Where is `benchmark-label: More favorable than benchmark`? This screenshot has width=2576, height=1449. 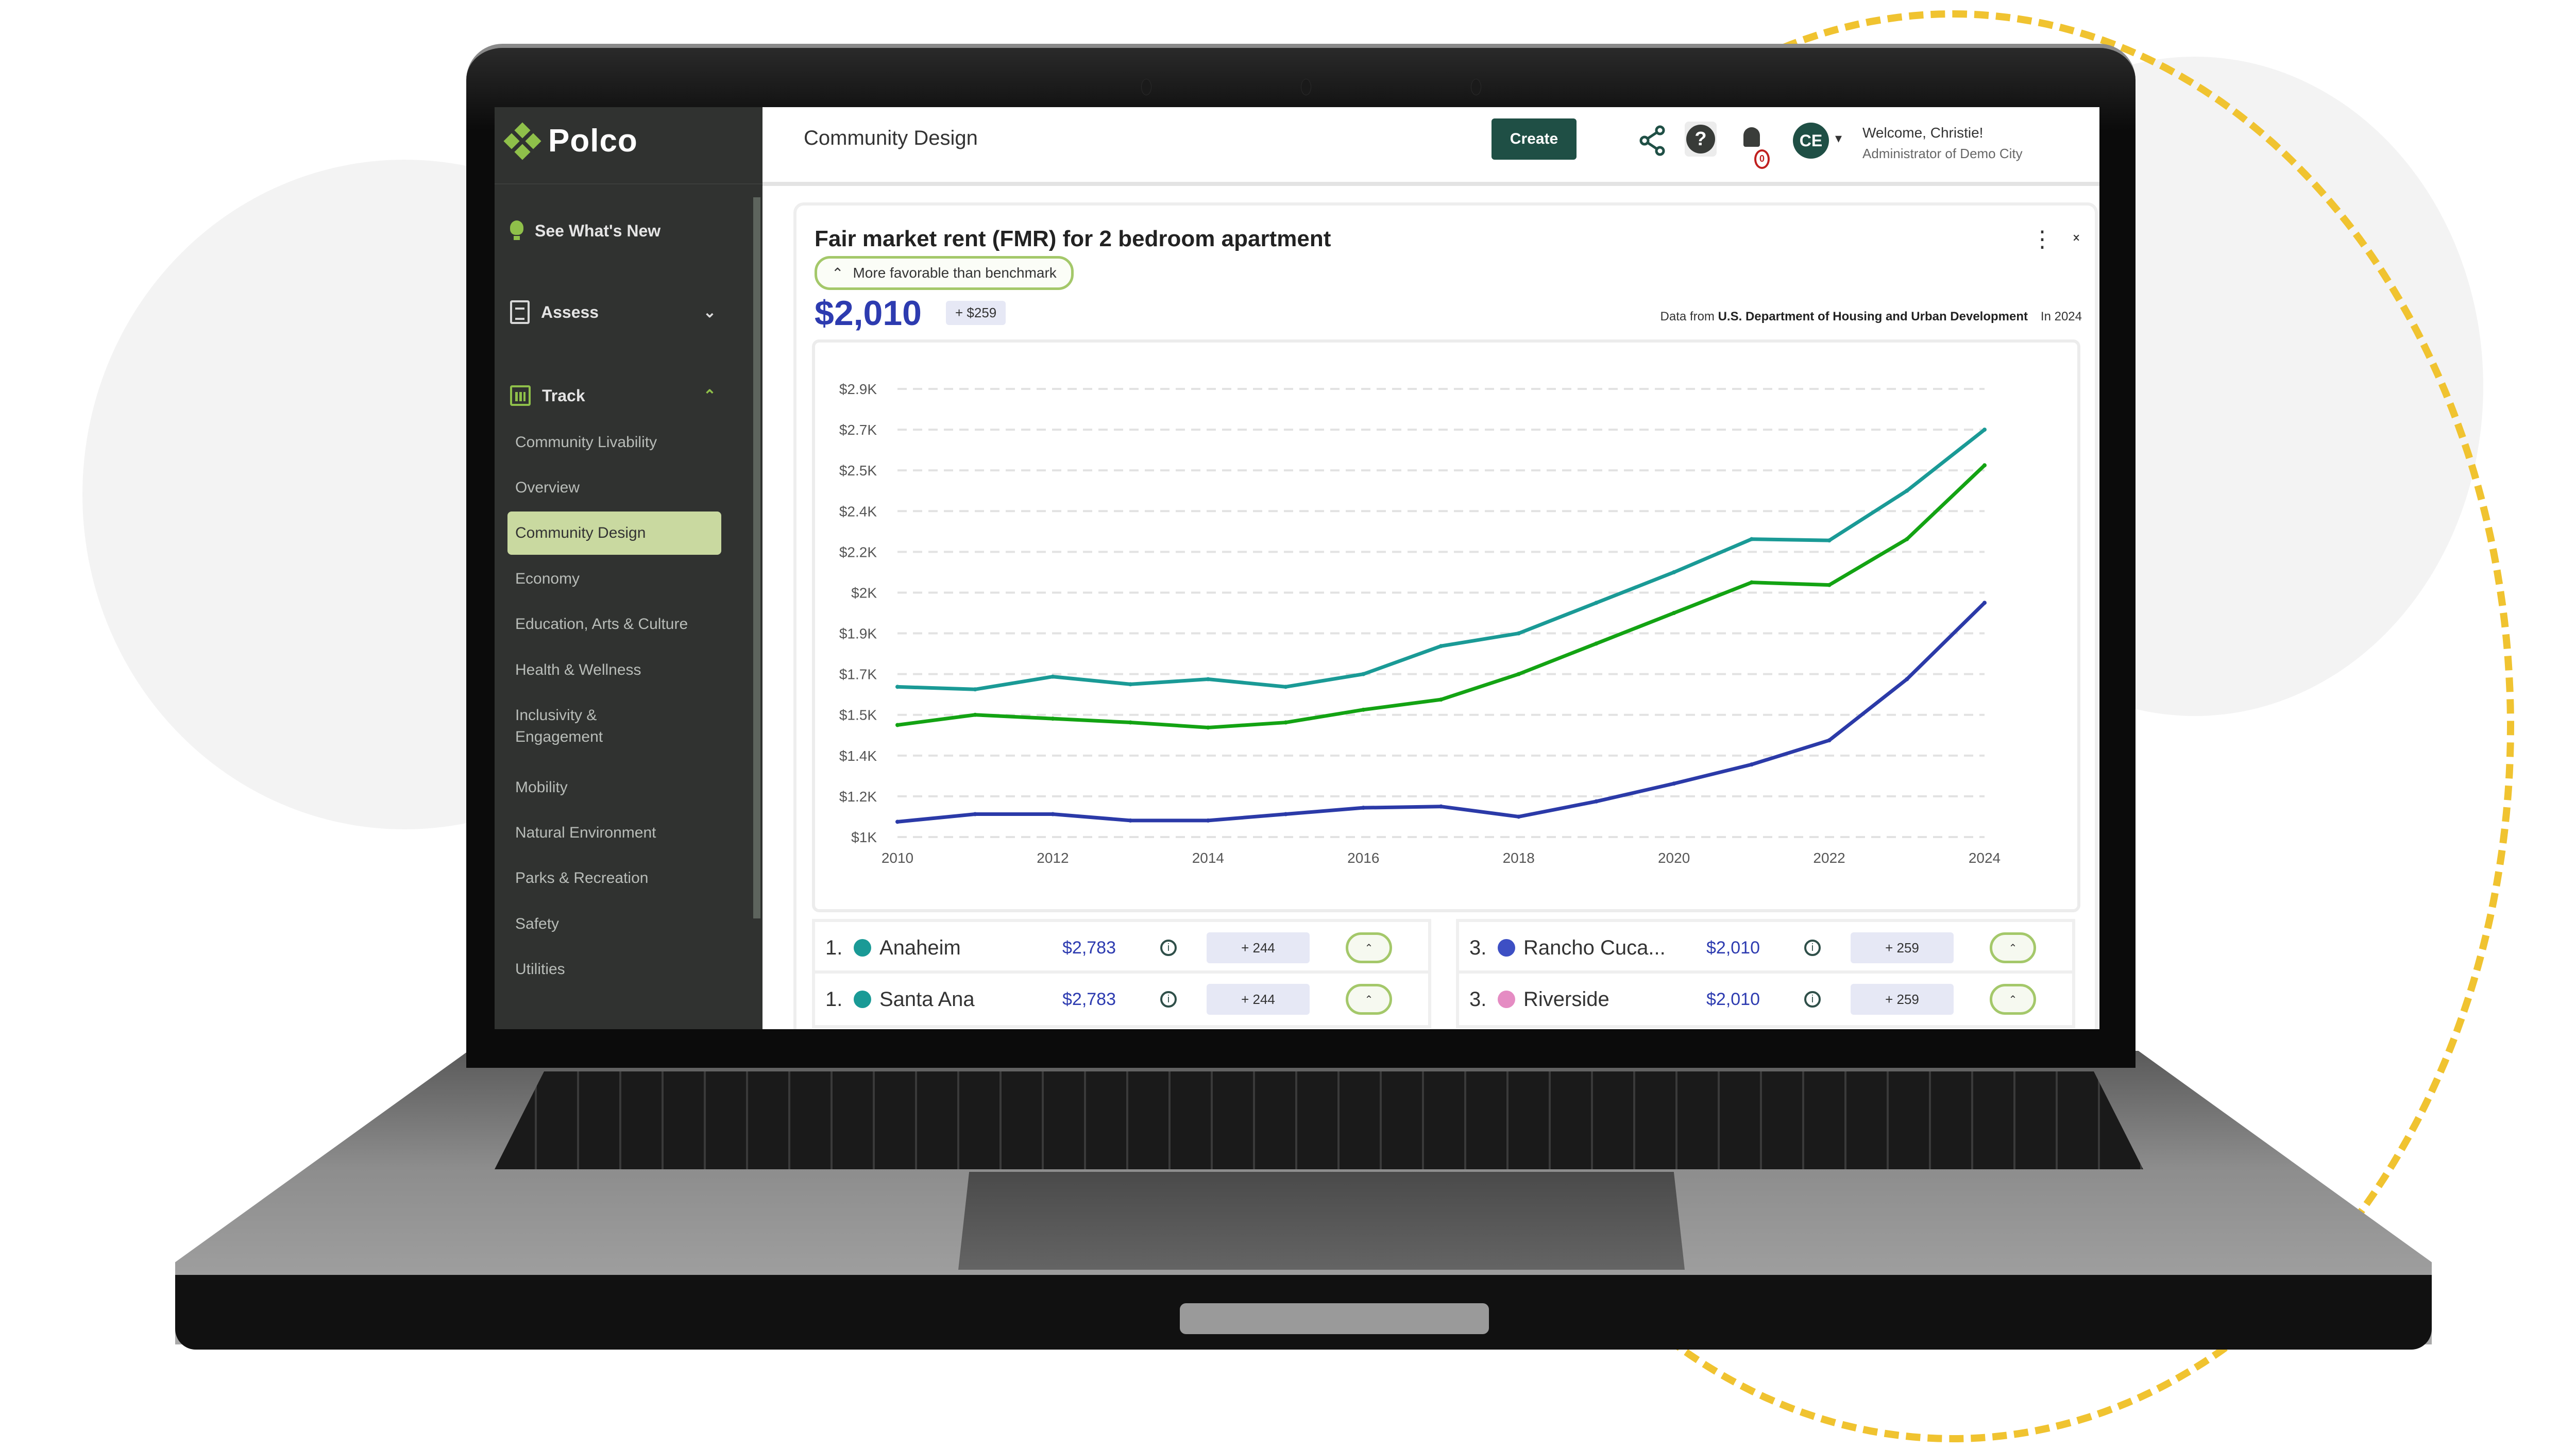
benchmark-label: More favorable than benchmark is located at coordinates (955, 273).